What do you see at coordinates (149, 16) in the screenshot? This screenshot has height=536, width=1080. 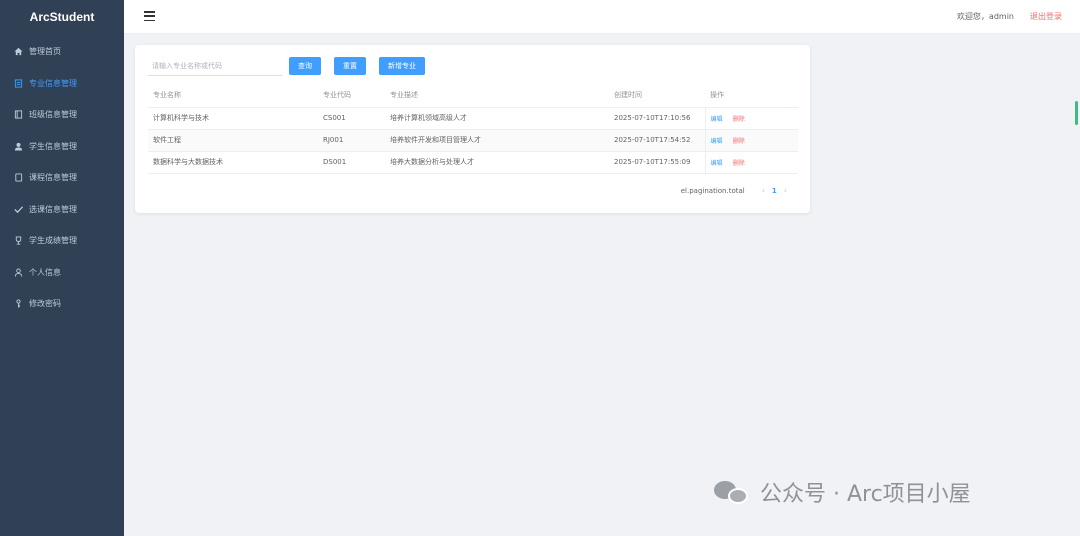 I see `menu-toggle-icon` at bounding box center [149, 16].